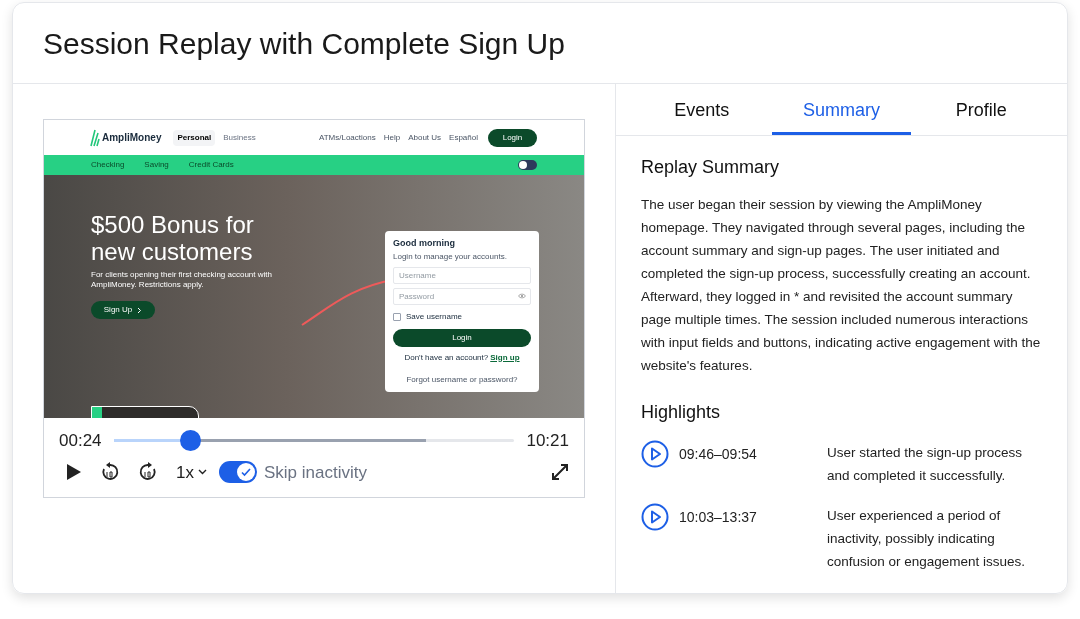  Describe the element at coordinates (462, 379) in the screenshot. I see `forgot-password-link: Forgot username or password?` at that location.